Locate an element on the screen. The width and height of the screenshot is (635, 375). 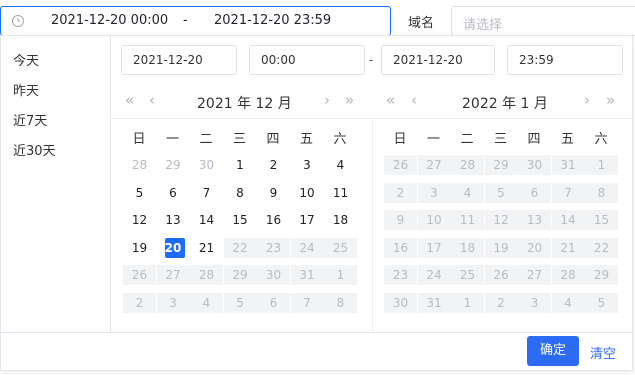
left-next-month-icon: › is located at coordinates (327, 100).